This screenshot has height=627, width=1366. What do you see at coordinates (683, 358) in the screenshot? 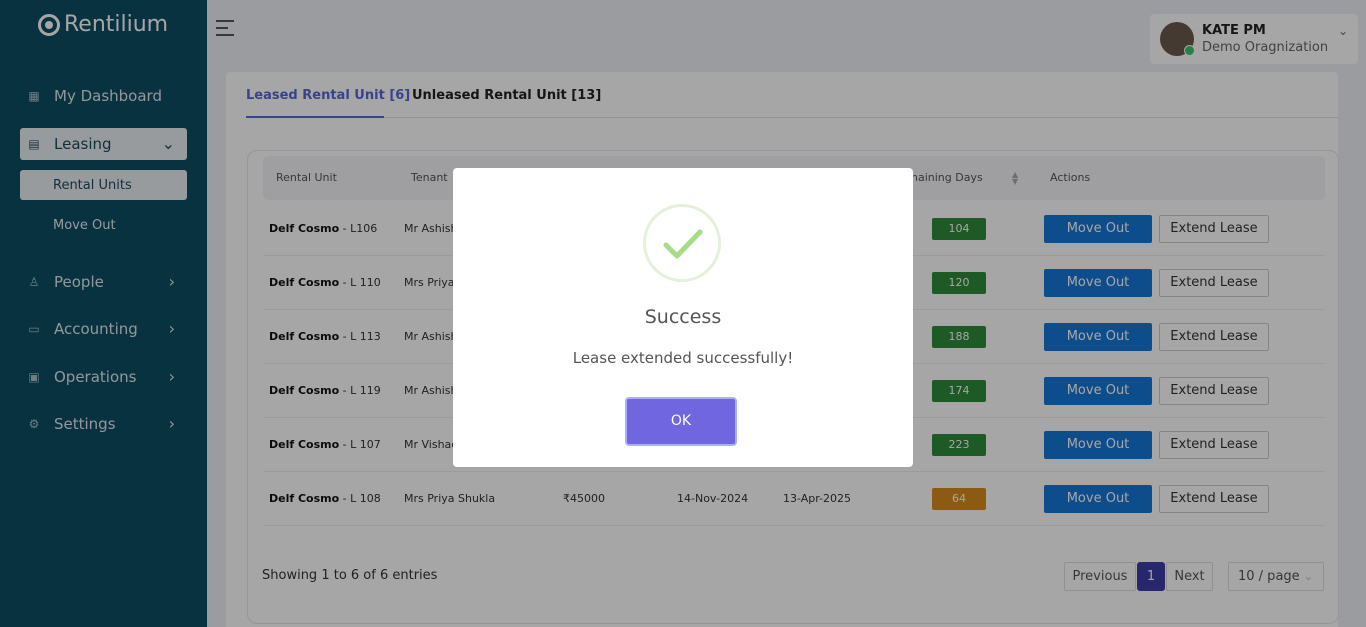
I see `dialog-message: Lease extended successfully!` at bounding box center [683, 358].